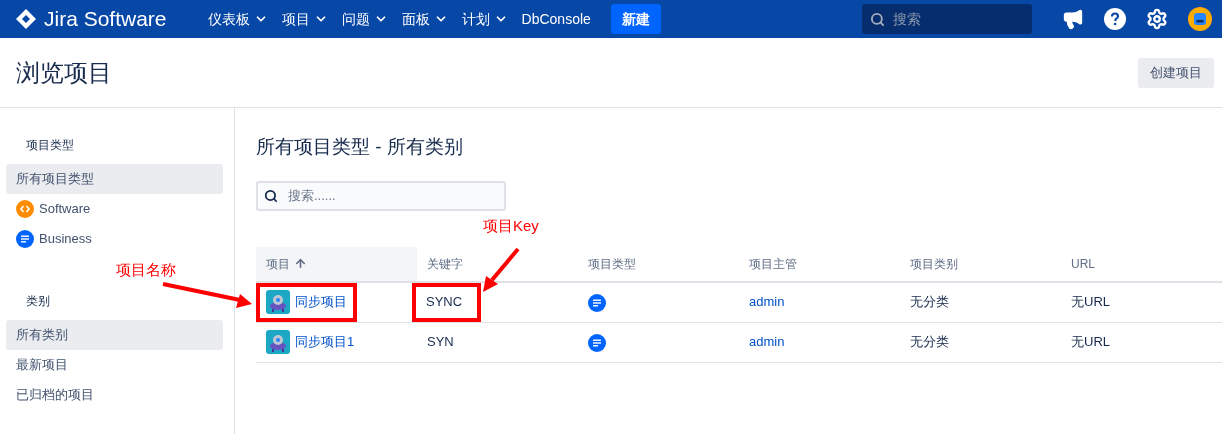 This screenshot has height=434, width=1222. I want to click on section-heading: 所有项目类型 - 所有类别, so click(360, 147).